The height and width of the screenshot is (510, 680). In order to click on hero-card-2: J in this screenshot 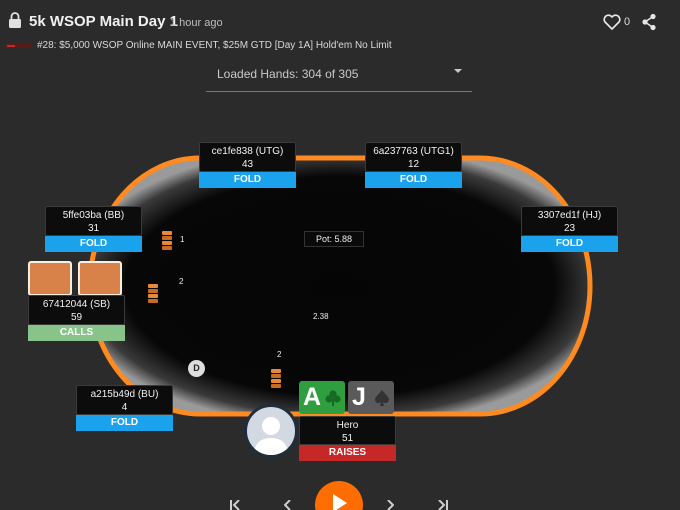, I will do `click(371, 397)`.